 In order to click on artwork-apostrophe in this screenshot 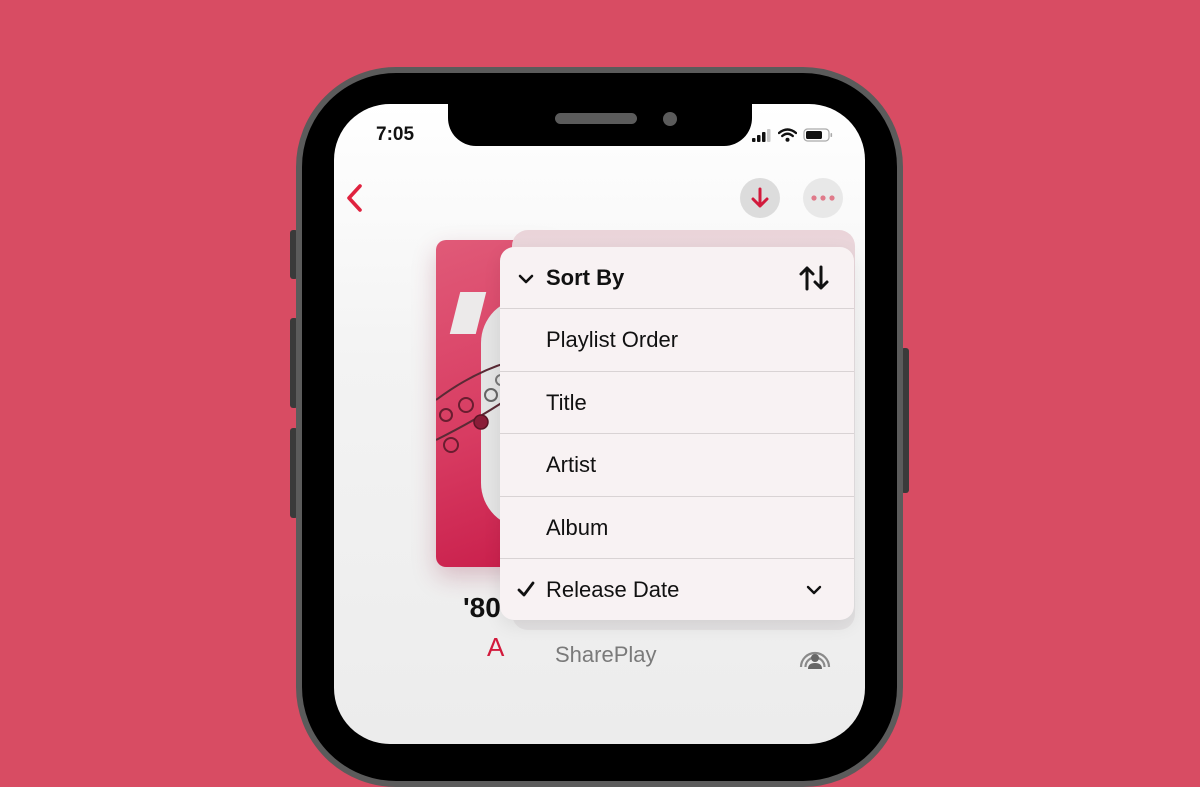, I will do `click(468, 313)`.